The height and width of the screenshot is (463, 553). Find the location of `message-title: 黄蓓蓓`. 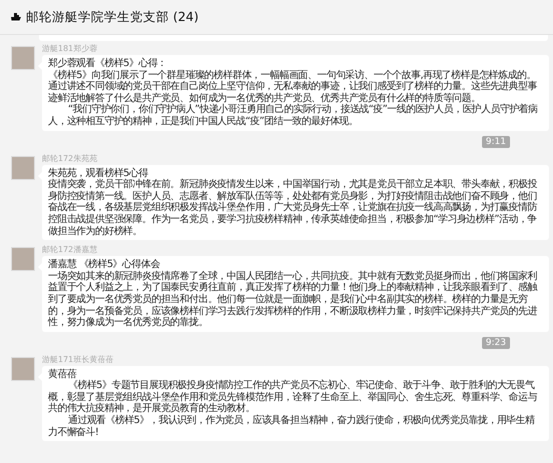

message-title: 黄蓓蓓 is located at coordinates (62, 374).